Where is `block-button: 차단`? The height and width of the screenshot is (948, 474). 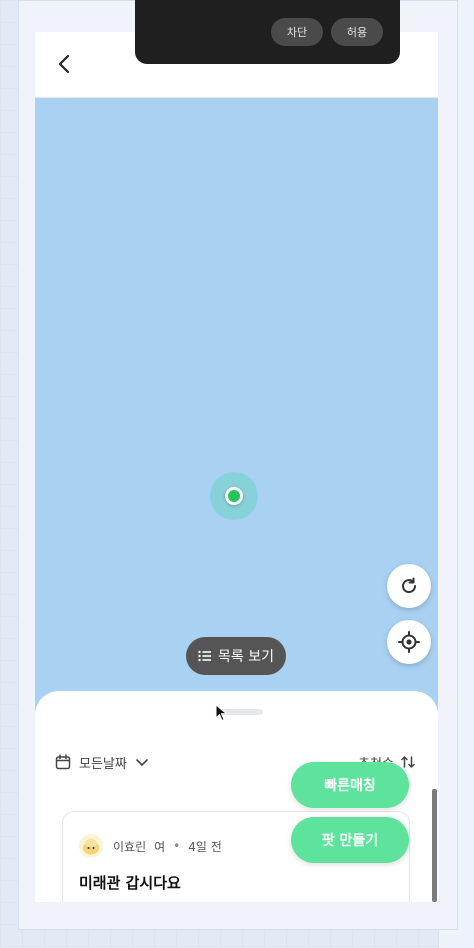 block-button: 차단 is located at coordinates (297, 32).